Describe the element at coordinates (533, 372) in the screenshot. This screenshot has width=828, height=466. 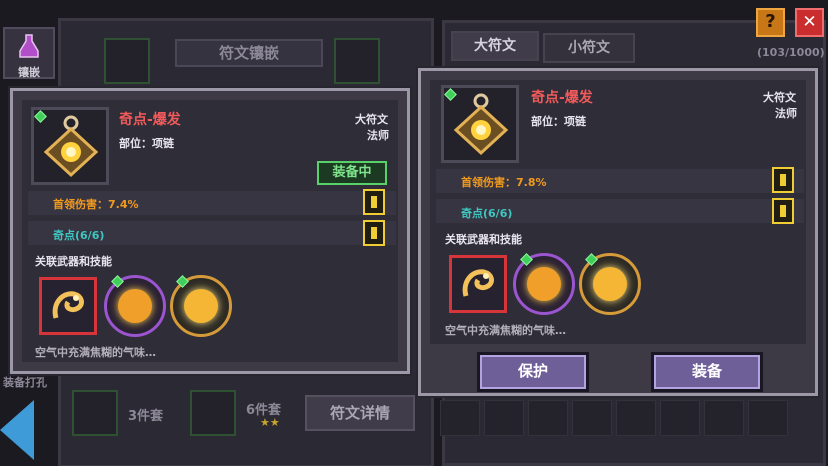
I see `protect-button: 保护` at that location.